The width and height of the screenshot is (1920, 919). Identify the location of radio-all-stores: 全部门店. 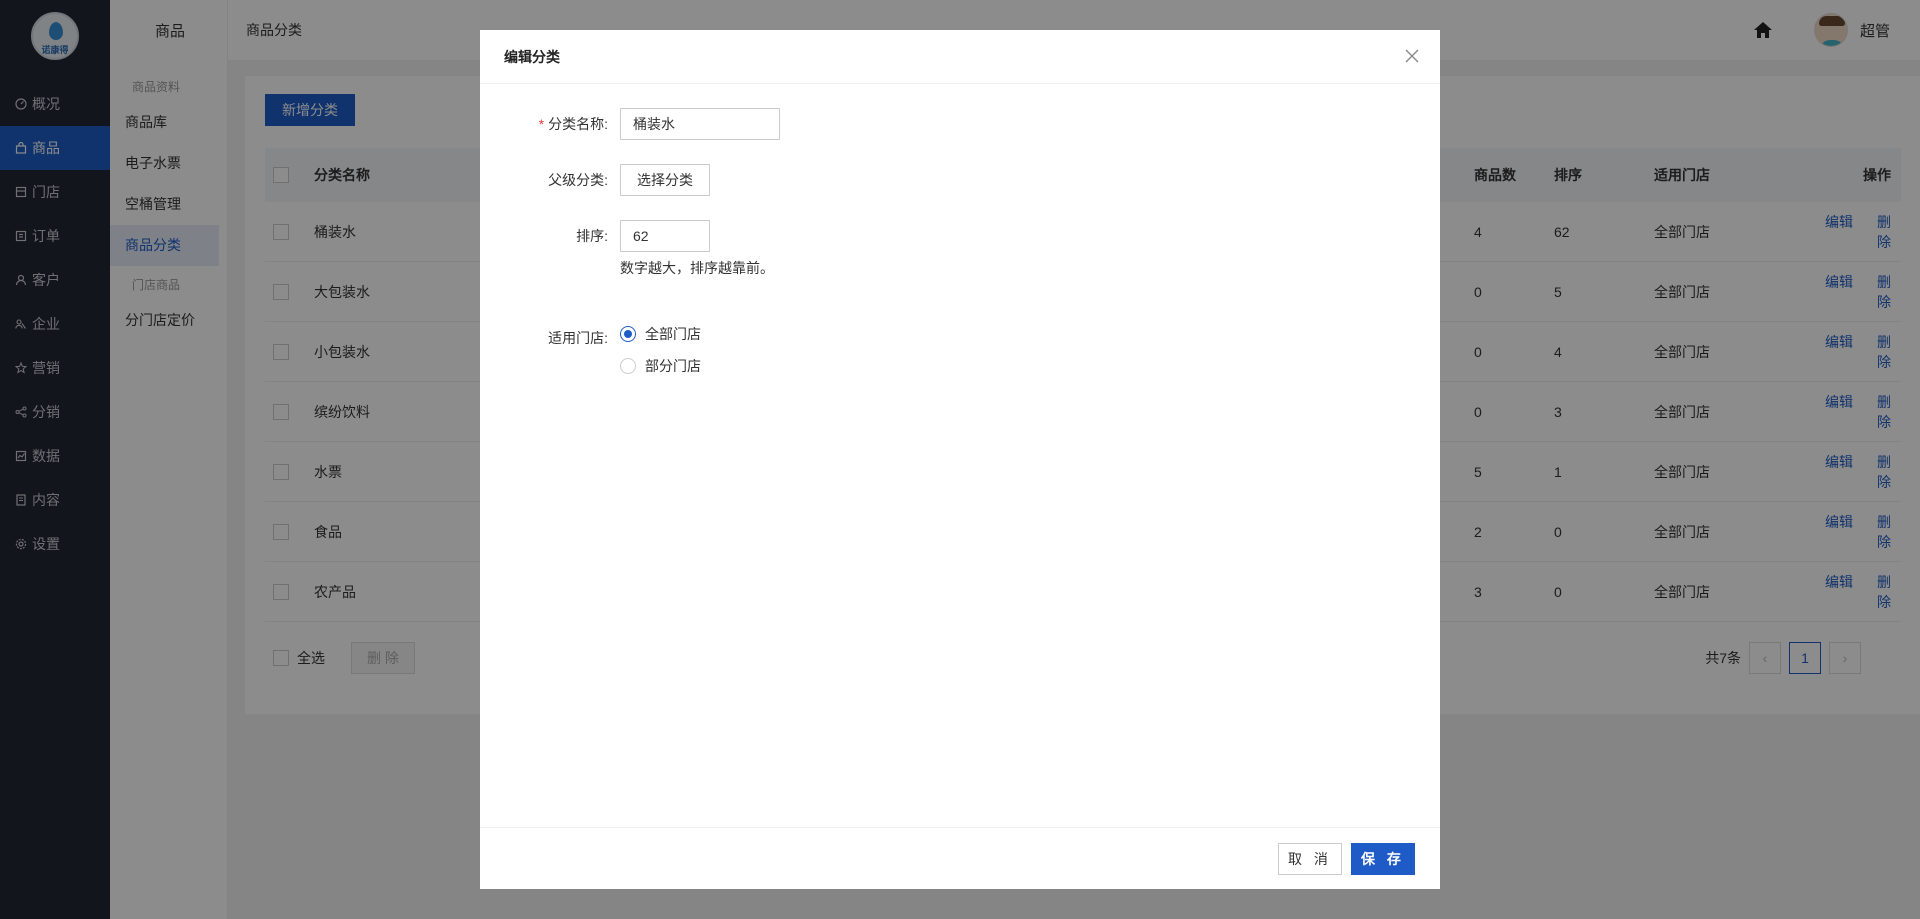
(660, 334).